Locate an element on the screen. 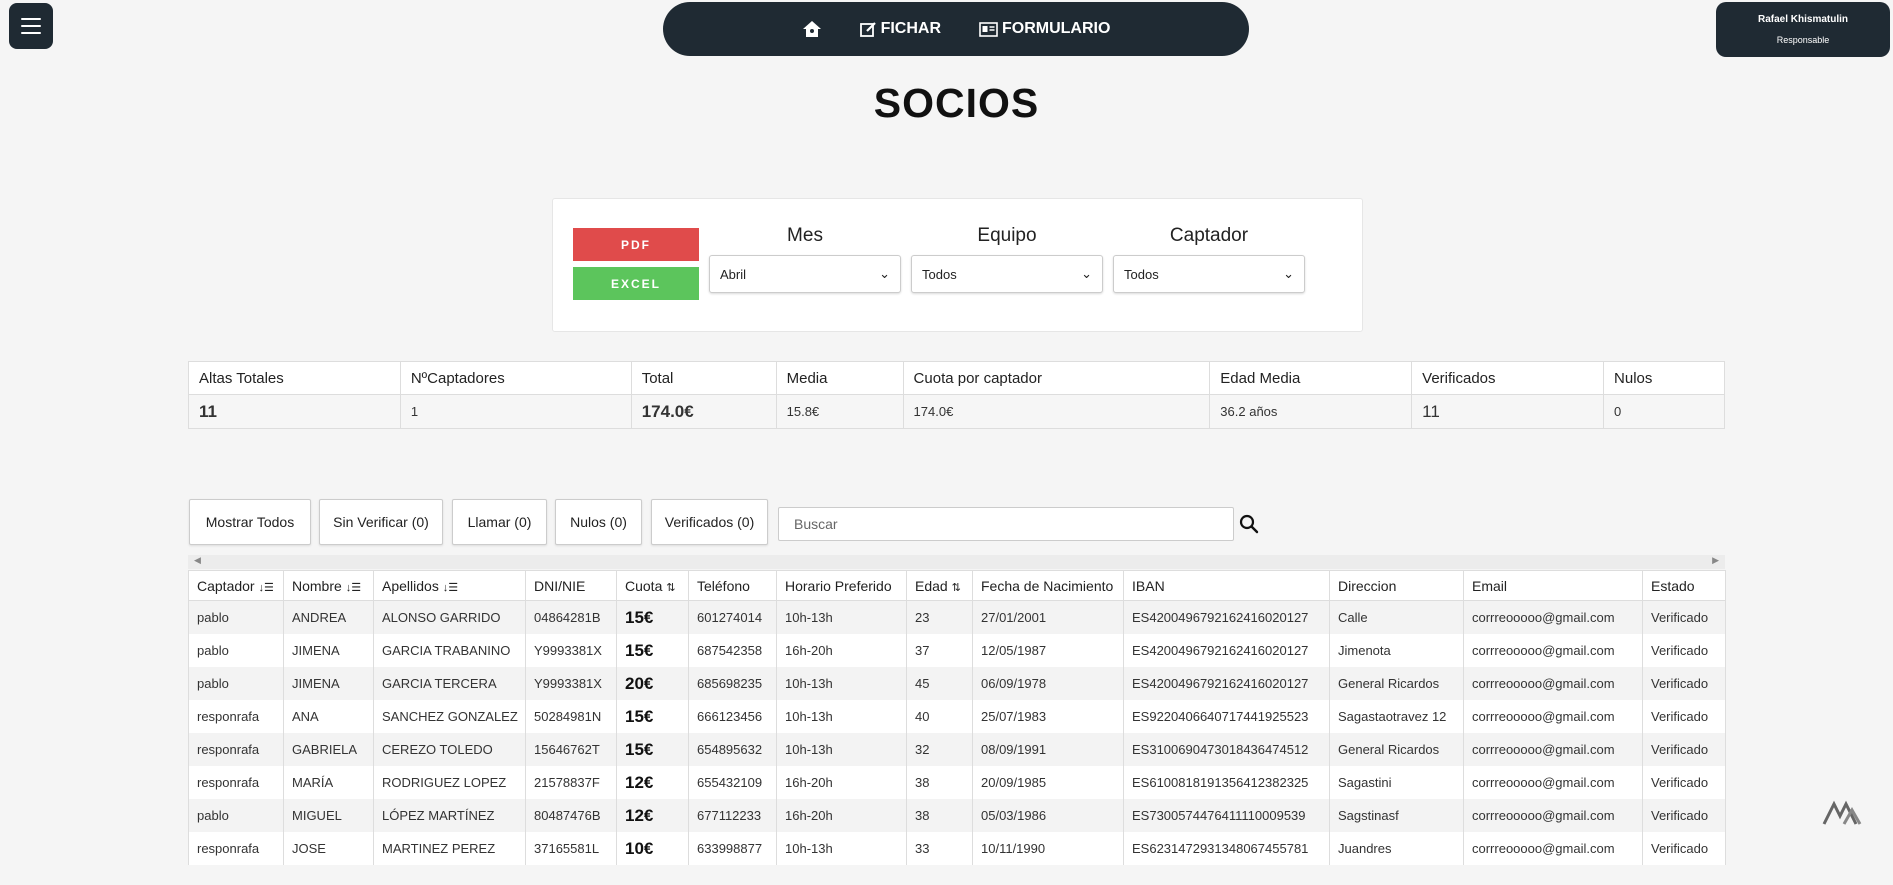  table-cell: 23 is located at coordinates (939, 617).